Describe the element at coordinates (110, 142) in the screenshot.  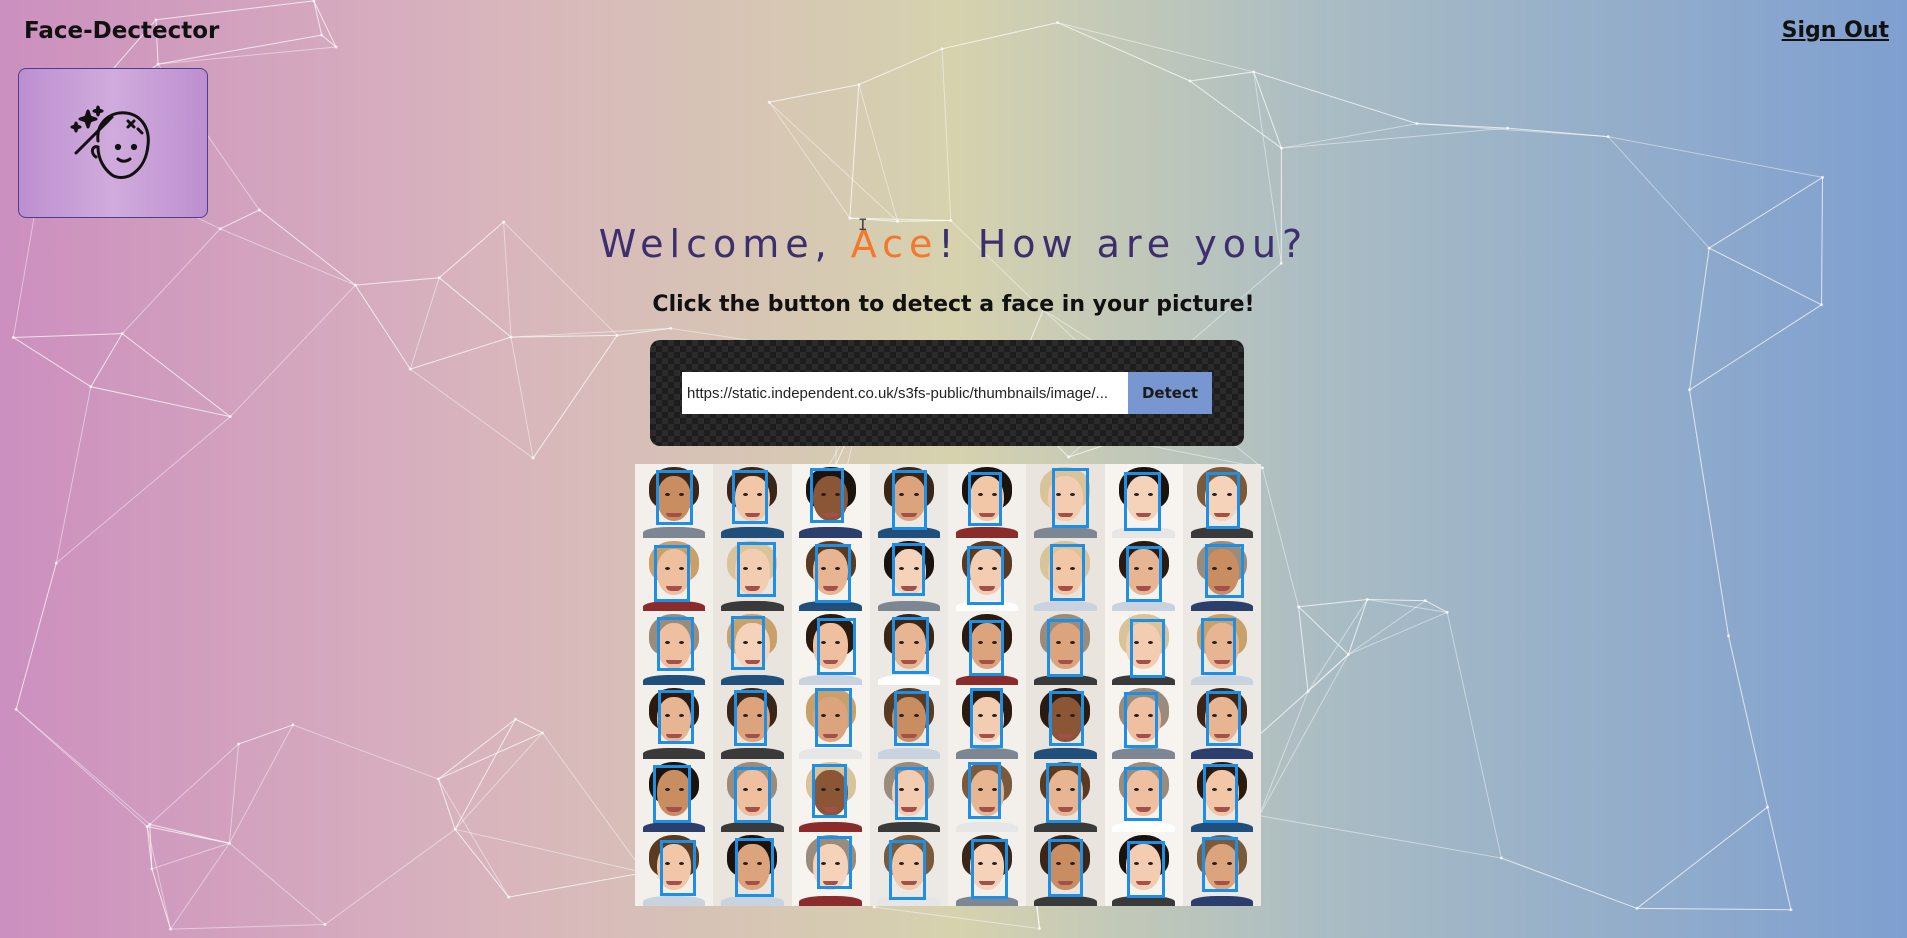
I see `magic-face-icon` at that location.